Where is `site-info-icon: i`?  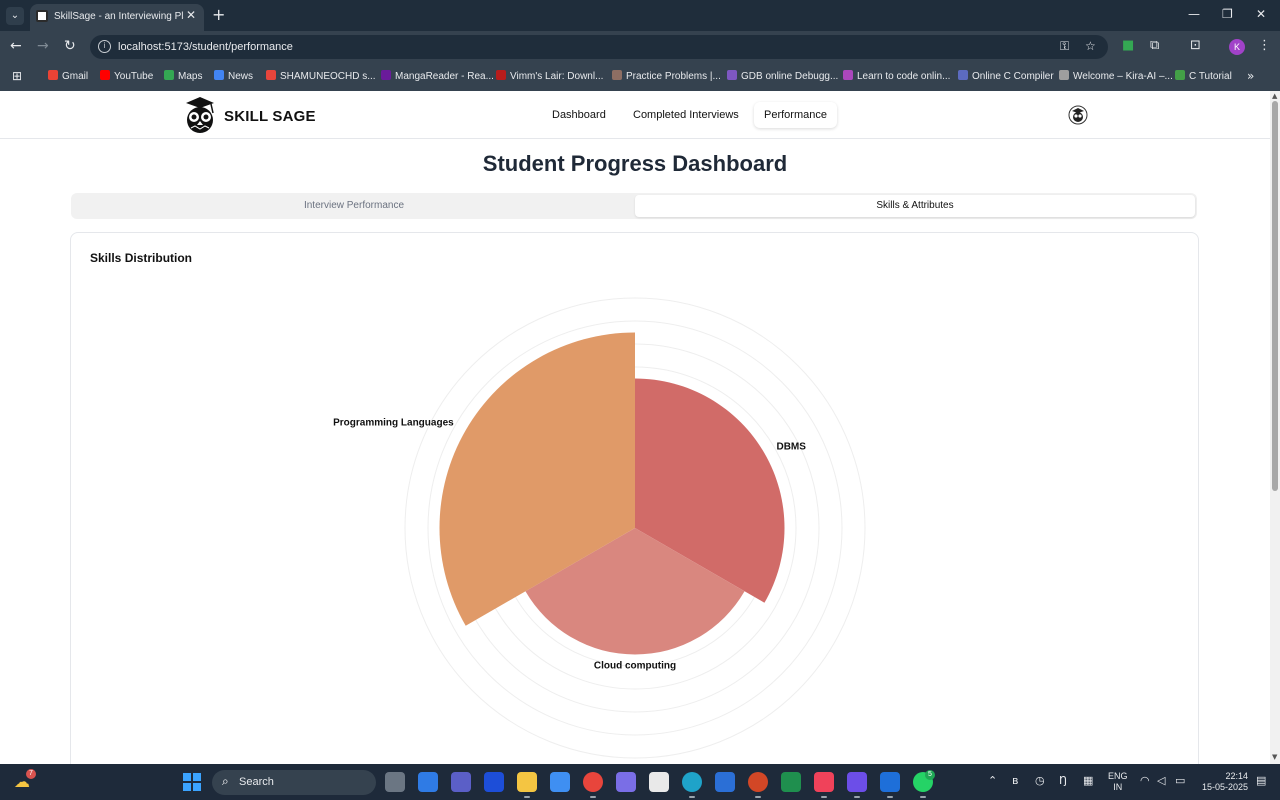
site-info-icon: i is located at coordinates (104, 46).